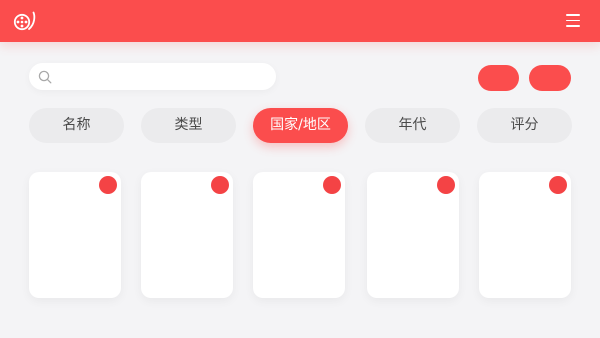 The height and width of the screenshot is (338, 600). I want to click on tab-name: 名称, so click(76, 125).